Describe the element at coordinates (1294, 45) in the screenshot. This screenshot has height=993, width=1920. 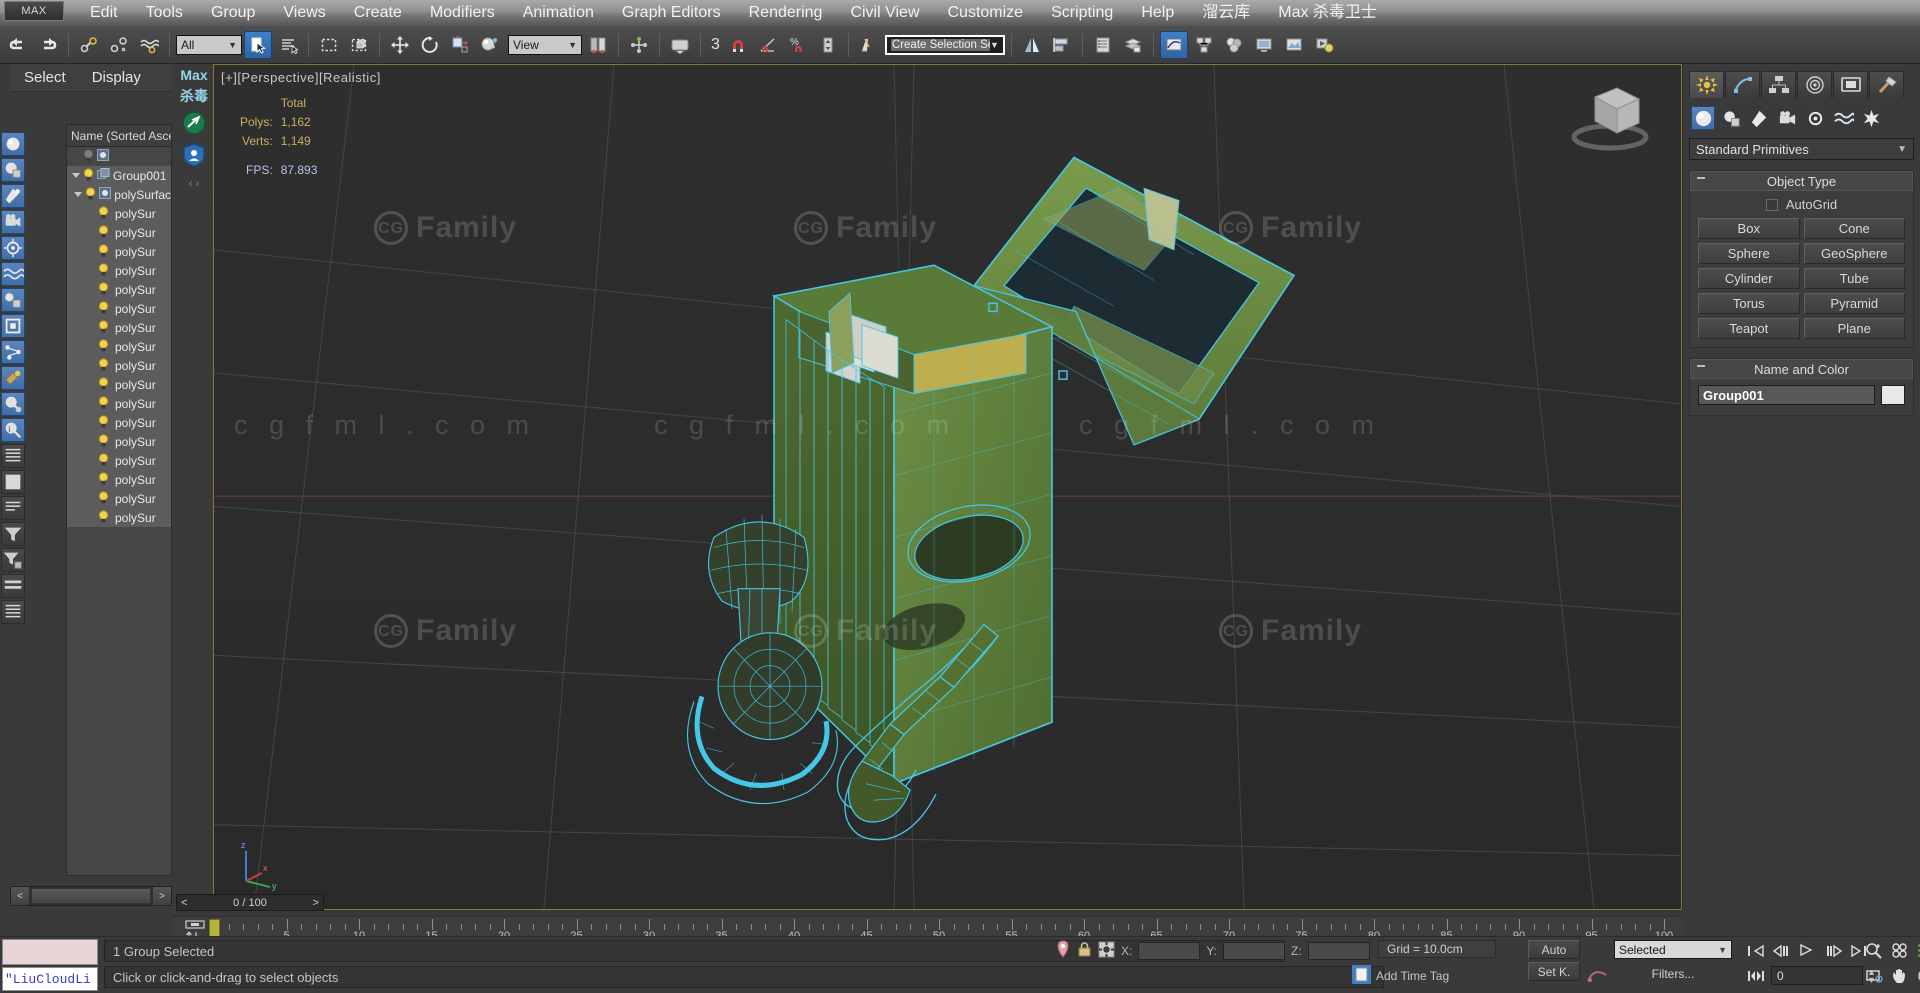
I see `rendered-frame-window-icon` at that location.